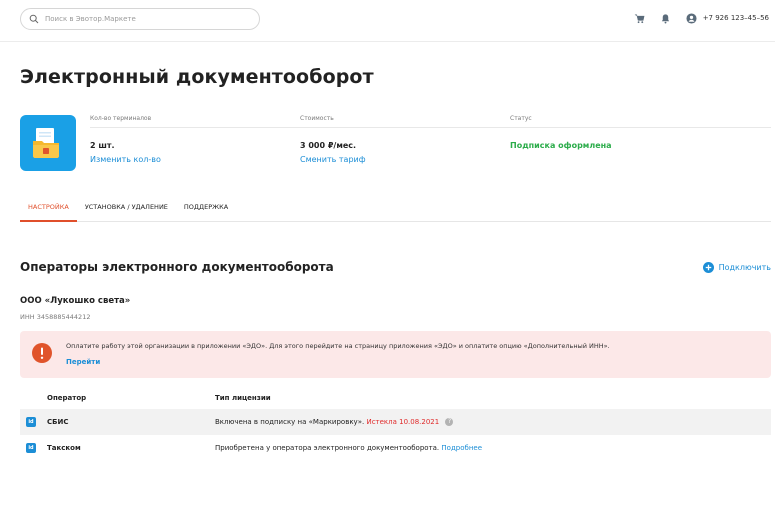 The image size is (775, 507). I want to click on alert-go-link: Перейти, so click(83, 362).